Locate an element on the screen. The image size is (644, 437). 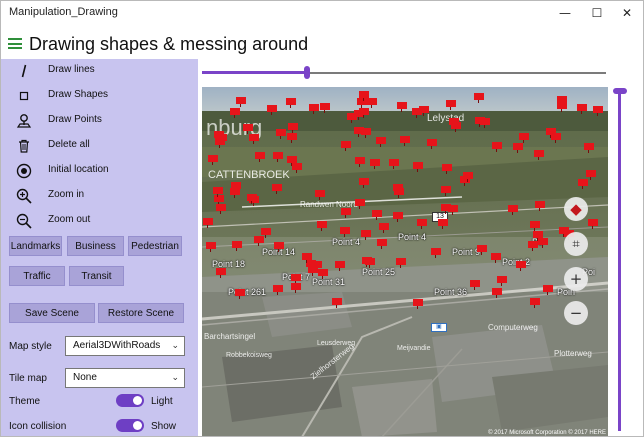
hamburger-icon is located at coordinates (15, 43).